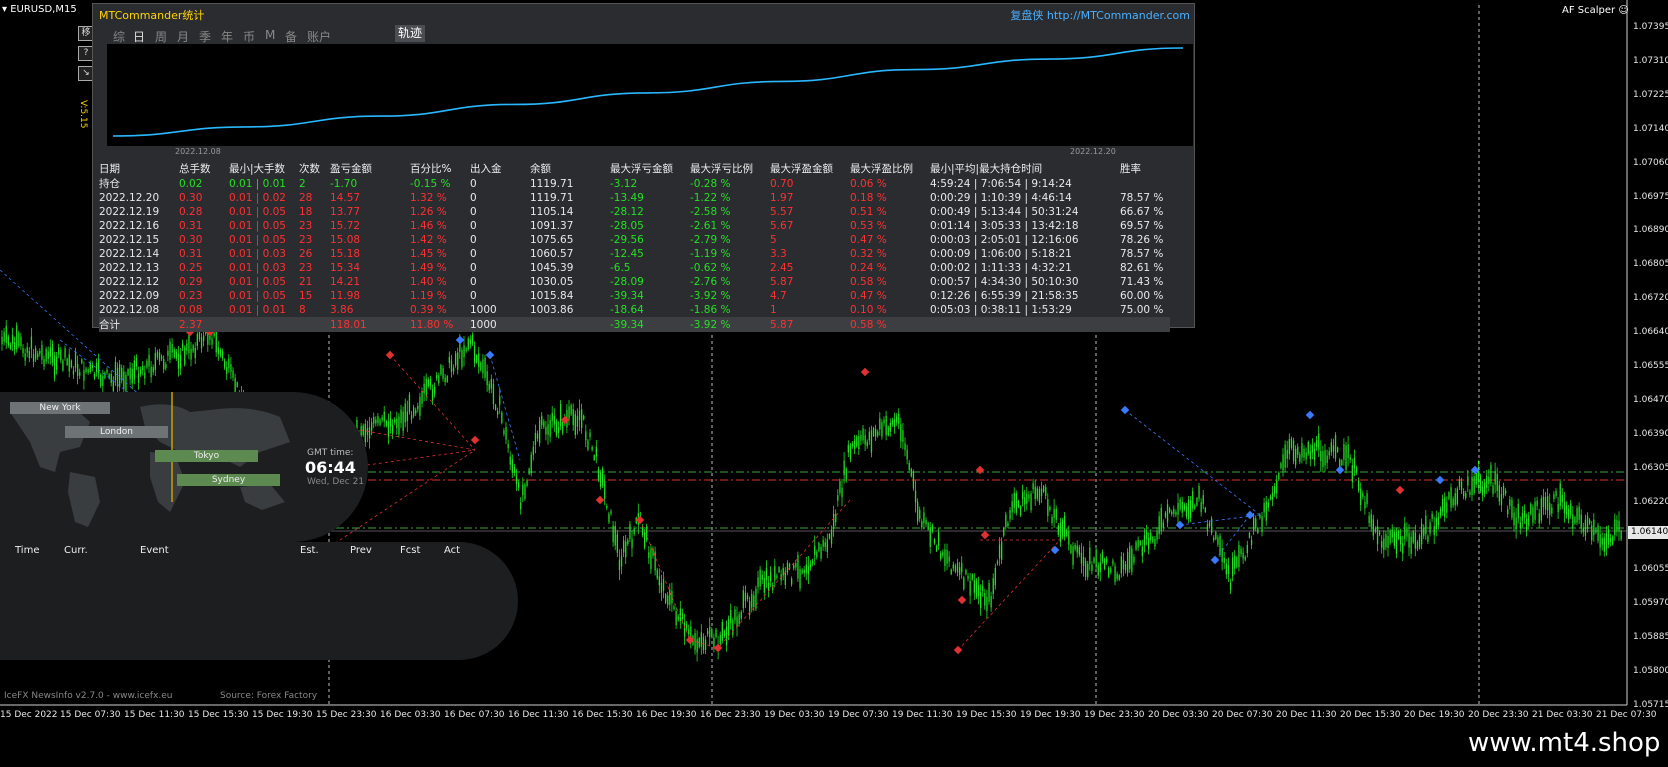 This screenshot has width=1668, height=767. I want to click on column-header: 百分比%, so click(440, 168).